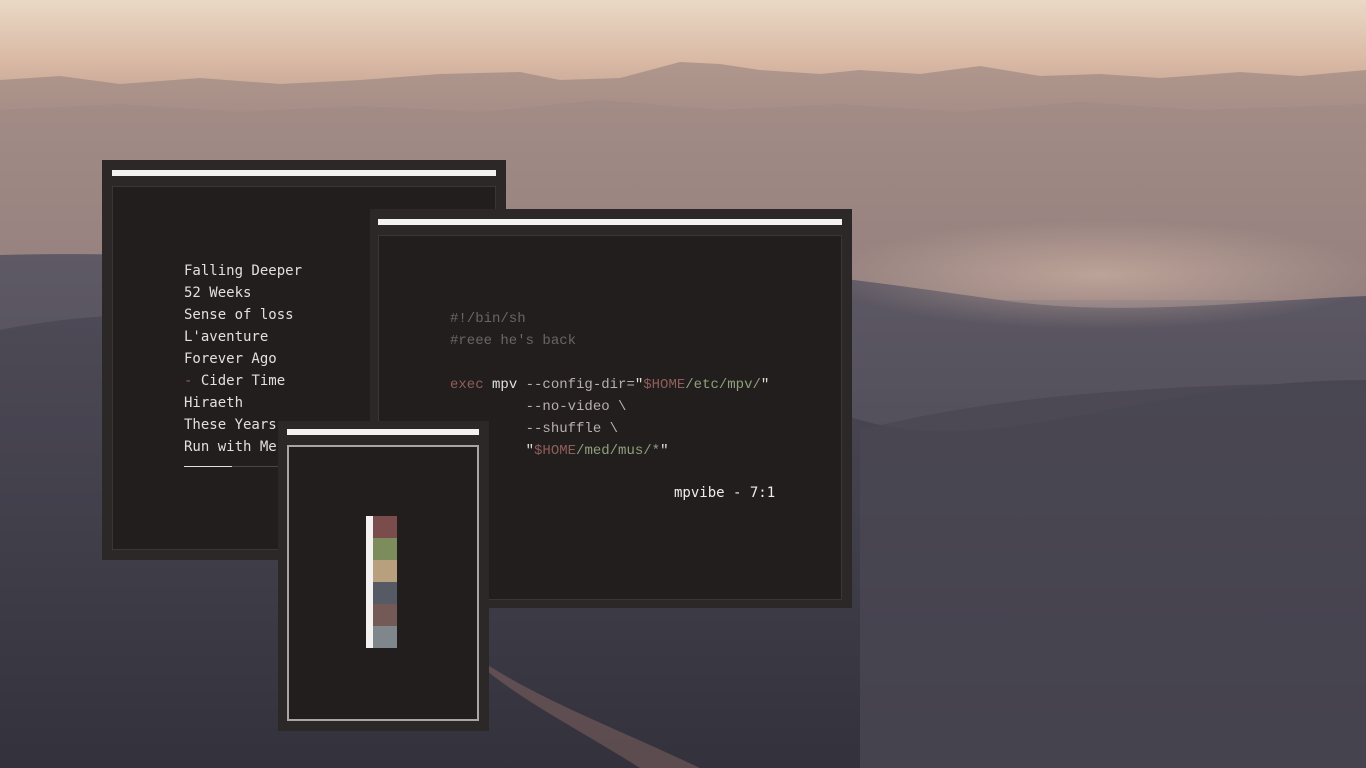 This screenshot has height=768, width=1366. What do you see at coordinates (723, 385) in the screenshot?
I see `config-path: /etc/mpv/` at bounding box center [723, 385].